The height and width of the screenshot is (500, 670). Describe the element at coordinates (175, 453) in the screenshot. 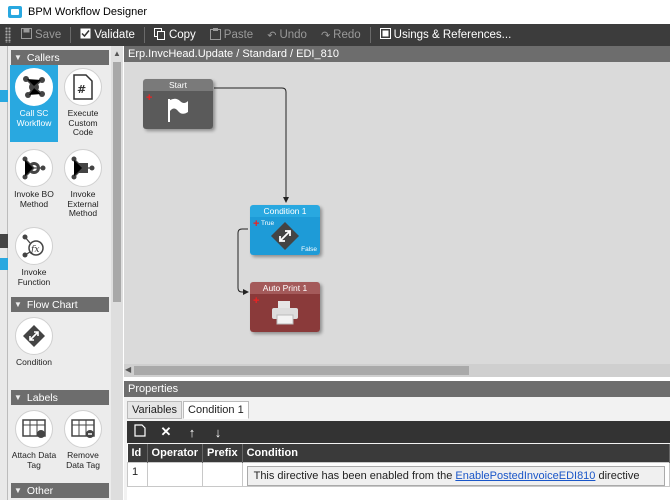

I see `column-header-operator: Operator` at that location.